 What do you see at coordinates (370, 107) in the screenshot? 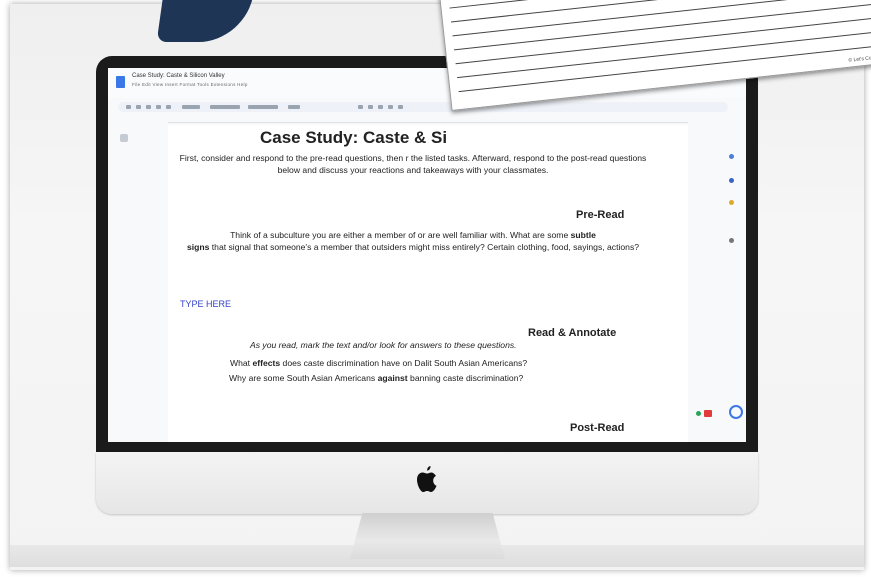
I see `italic-icon` at bounding box center [370, 107].